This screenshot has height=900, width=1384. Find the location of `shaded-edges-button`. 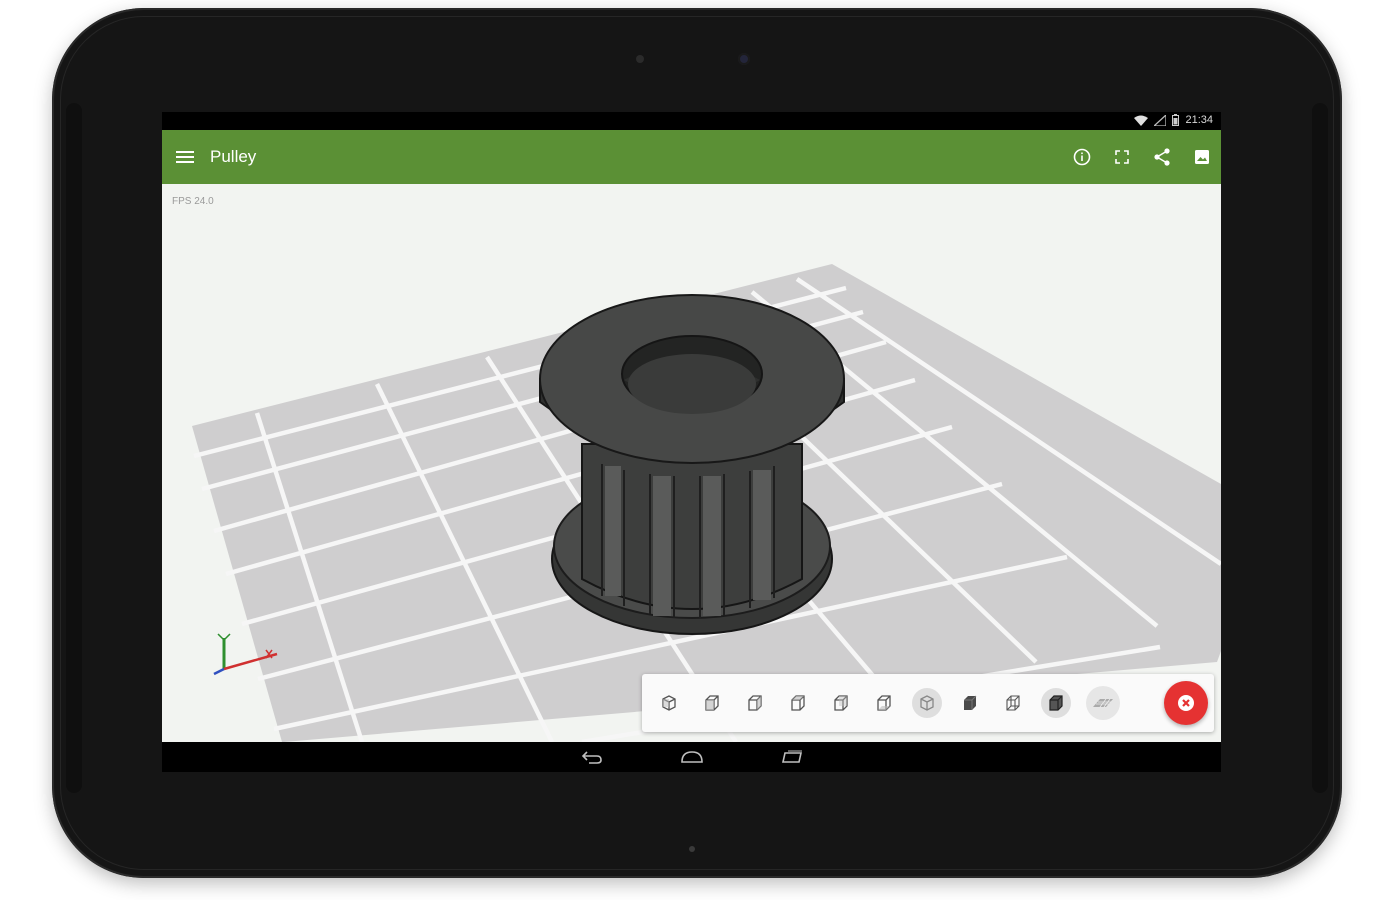

shaded-edges-button is located at coordinates (1056, 703).